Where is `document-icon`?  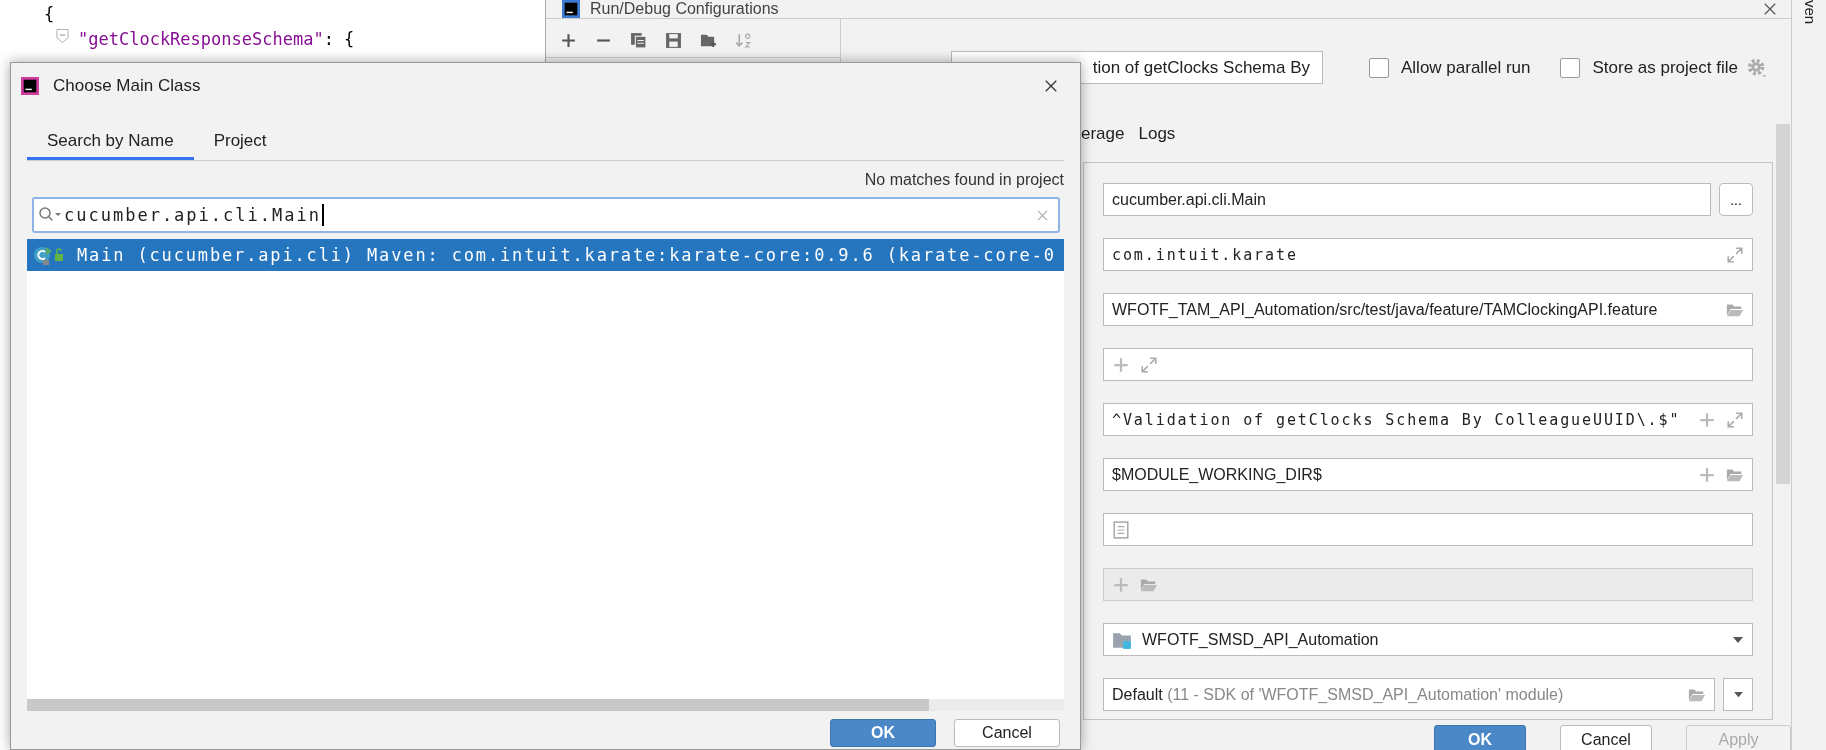 document-icon is located at coordinates (1121, 529).